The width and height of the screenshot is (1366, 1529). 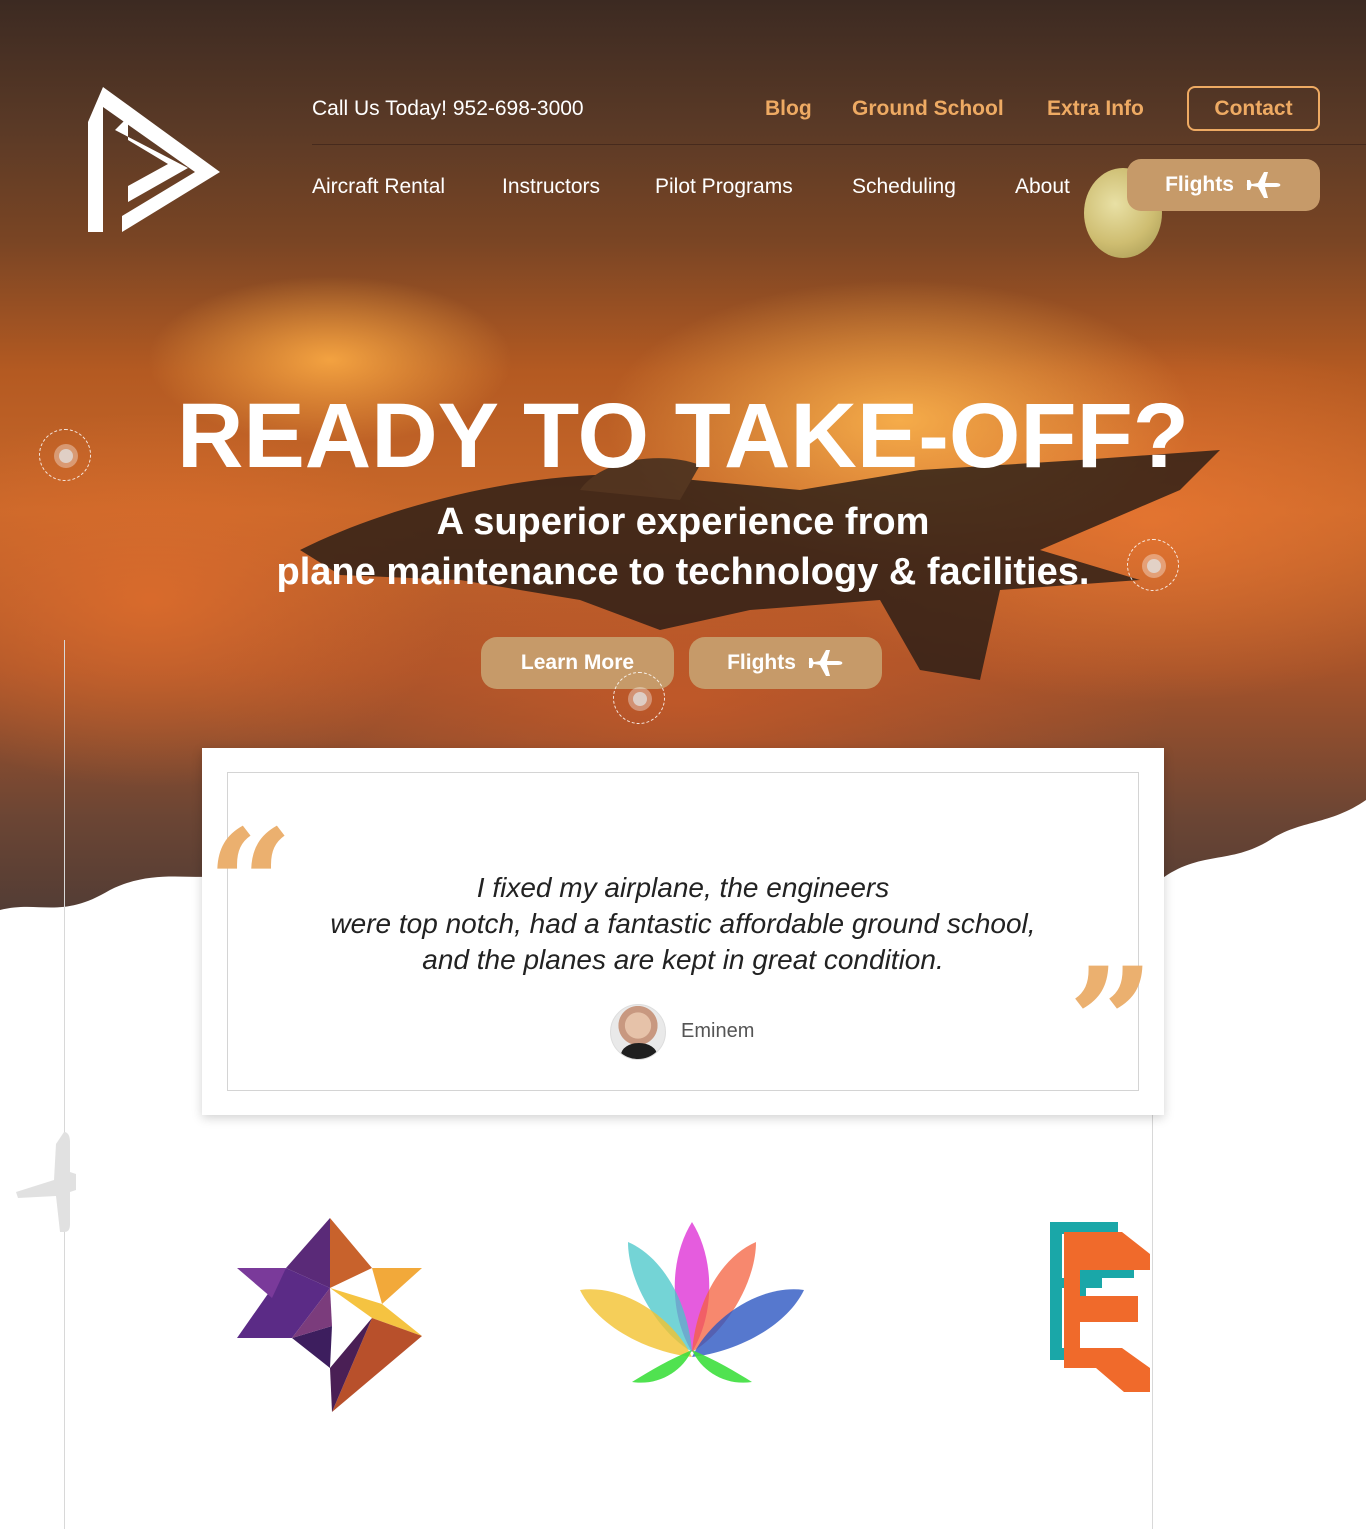 What do you see at coordinates (724, 187) in the screenshot?
I see `nav-item-pilot-programs: Pilot Programs` at bounding box center [724, 187].